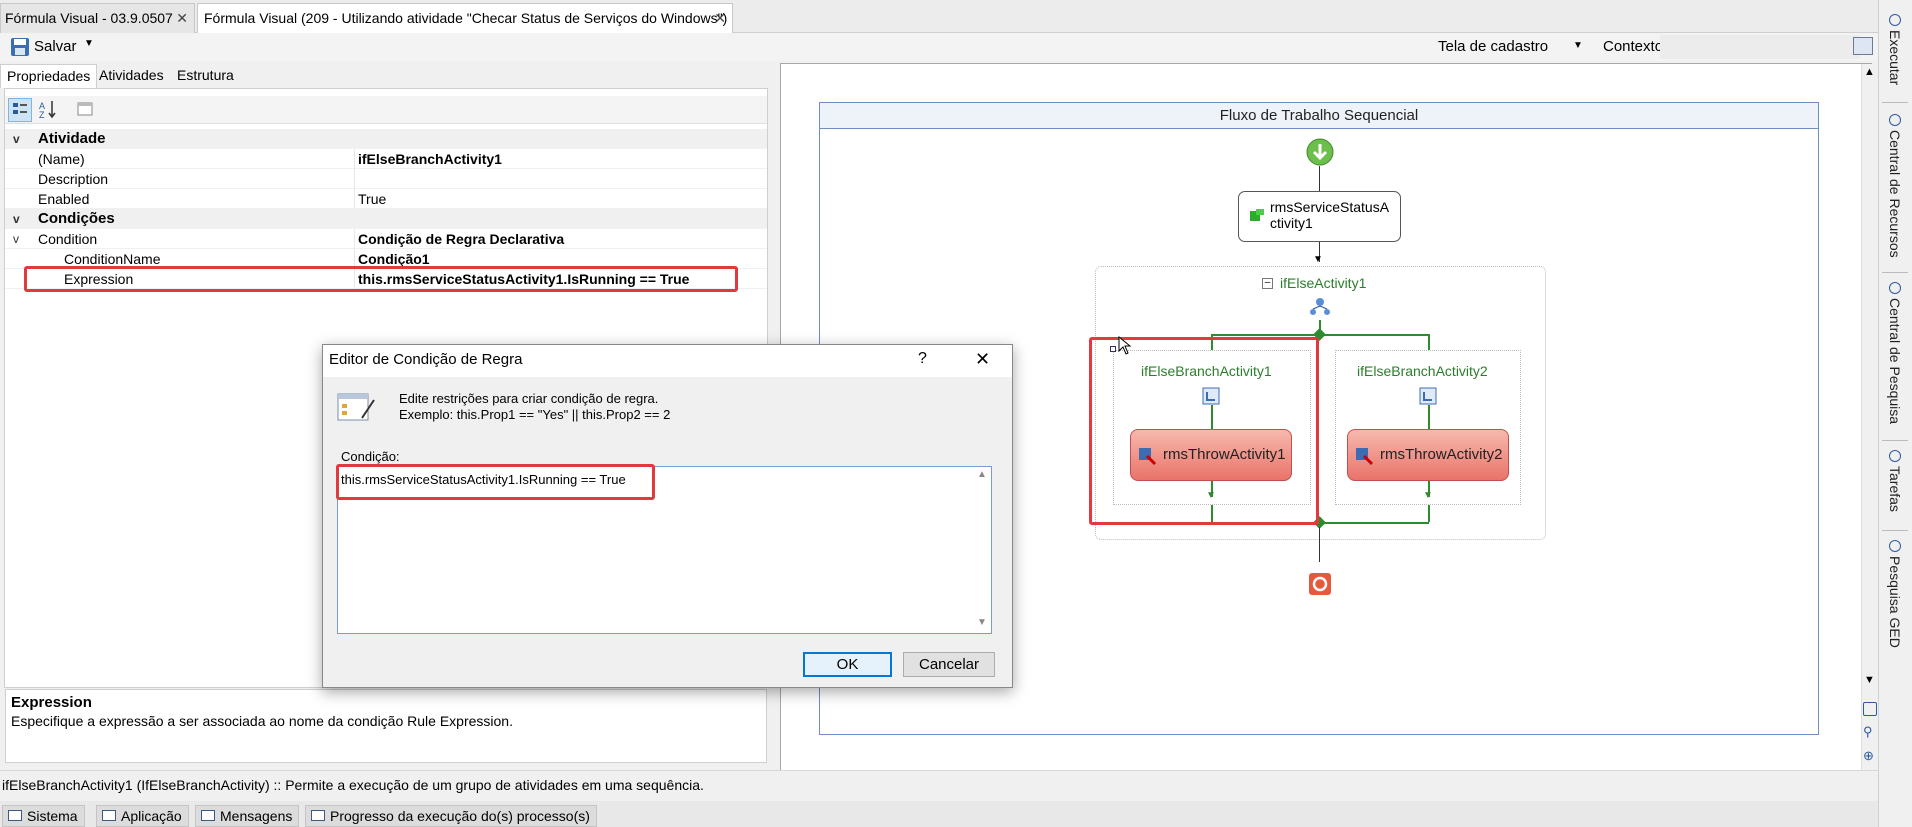  What do you see at coordinates (495, 482) in the screenshot?
I see `condition-highlight` at bounding box center [495, 482].